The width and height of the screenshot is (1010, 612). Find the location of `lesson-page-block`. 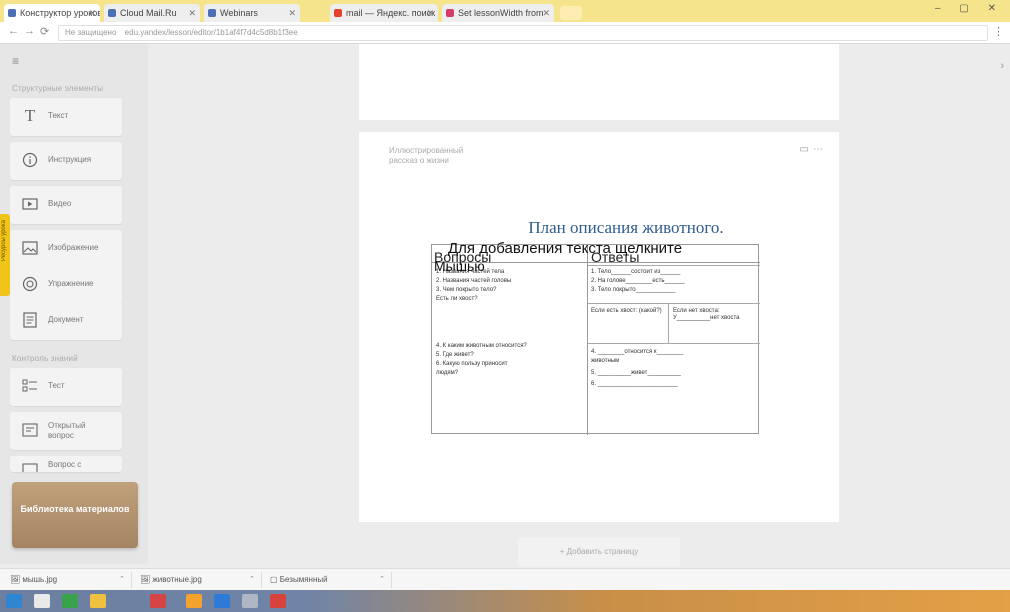

lesson-page-block is located at coordinates (599, 82).